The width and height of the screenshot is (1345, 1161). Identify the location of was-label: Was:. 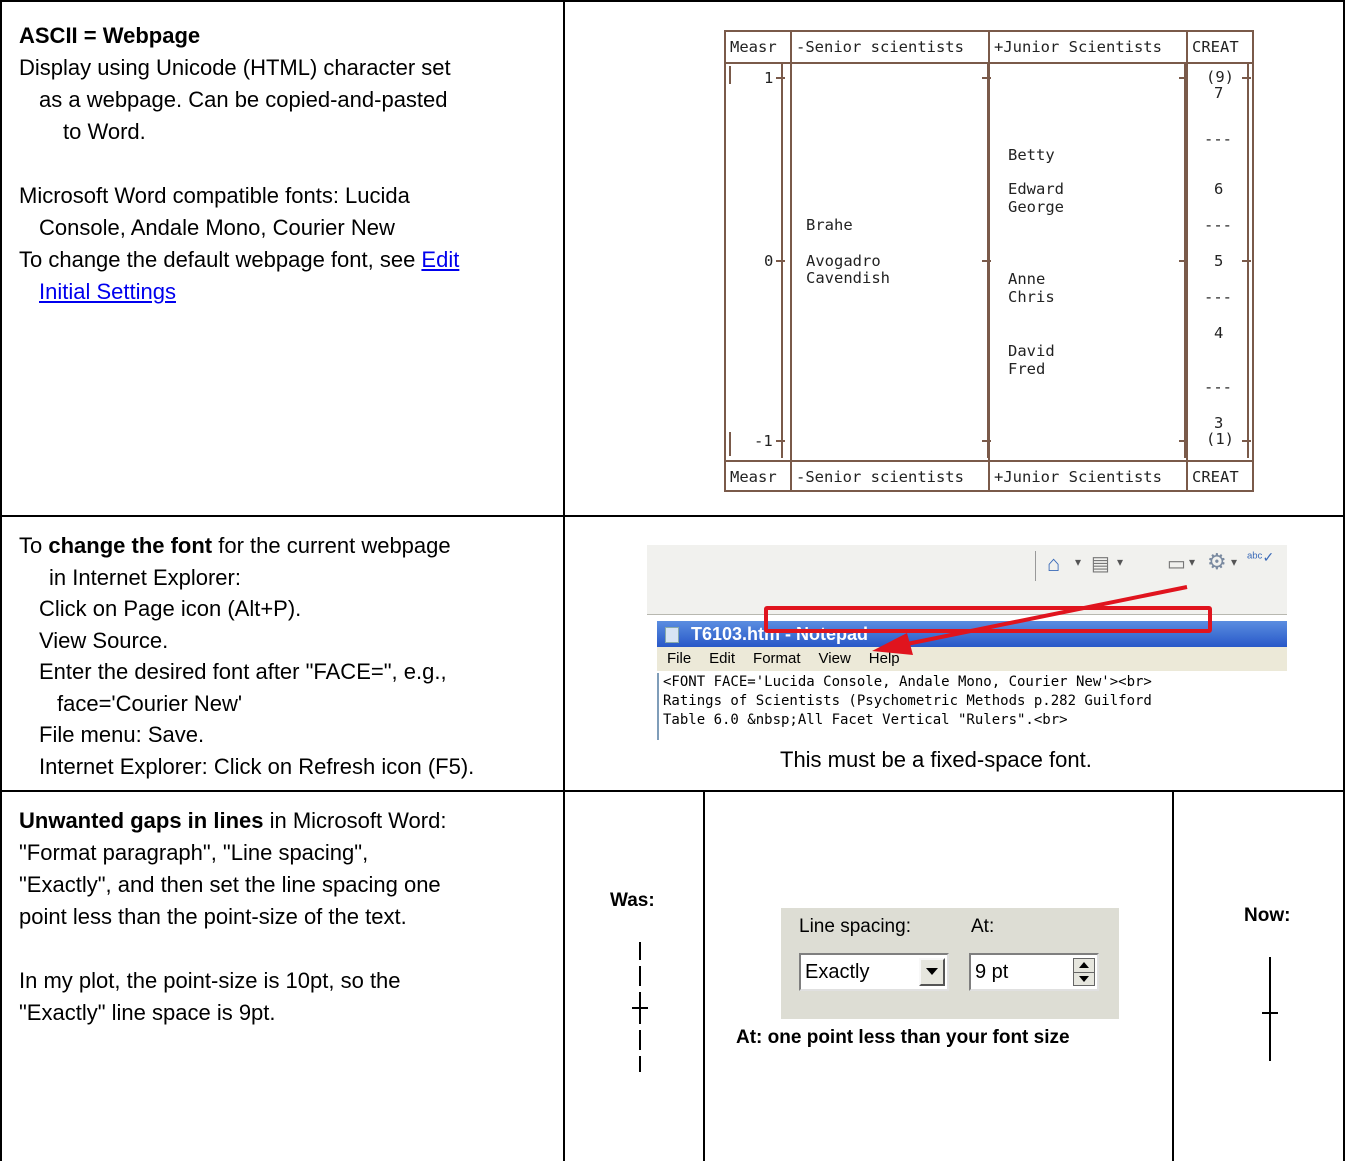
(632, 900).